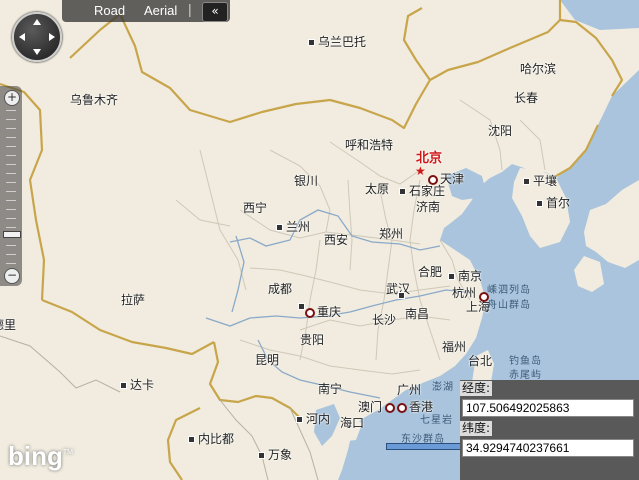 The width and height of the screenshot is (639, 480). I want to click on city-chengdu: 成都, so click(280, 289).